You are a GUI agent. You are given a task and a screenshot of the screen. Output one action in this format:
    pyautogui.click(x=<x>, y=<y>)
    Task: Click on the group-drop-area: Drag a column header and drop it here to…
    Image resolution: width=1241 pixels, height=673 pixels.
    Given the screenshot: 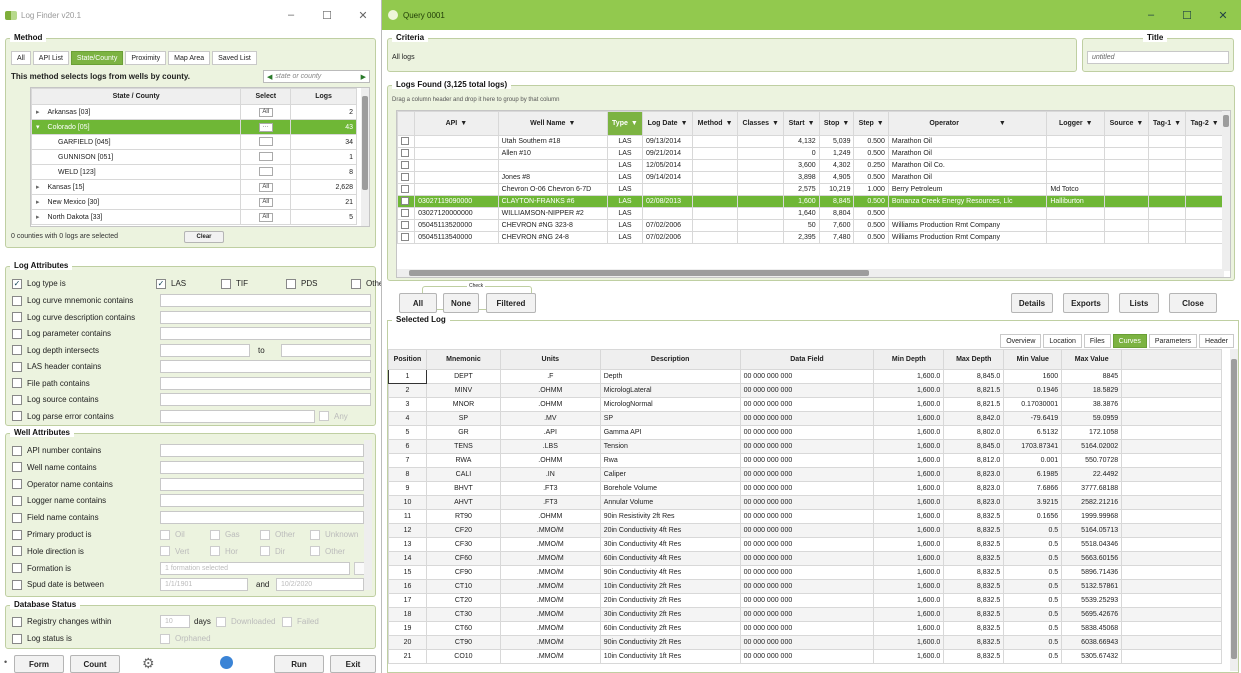 What is the action you would take?
    pyautogui.click(x=475, y=100)
    